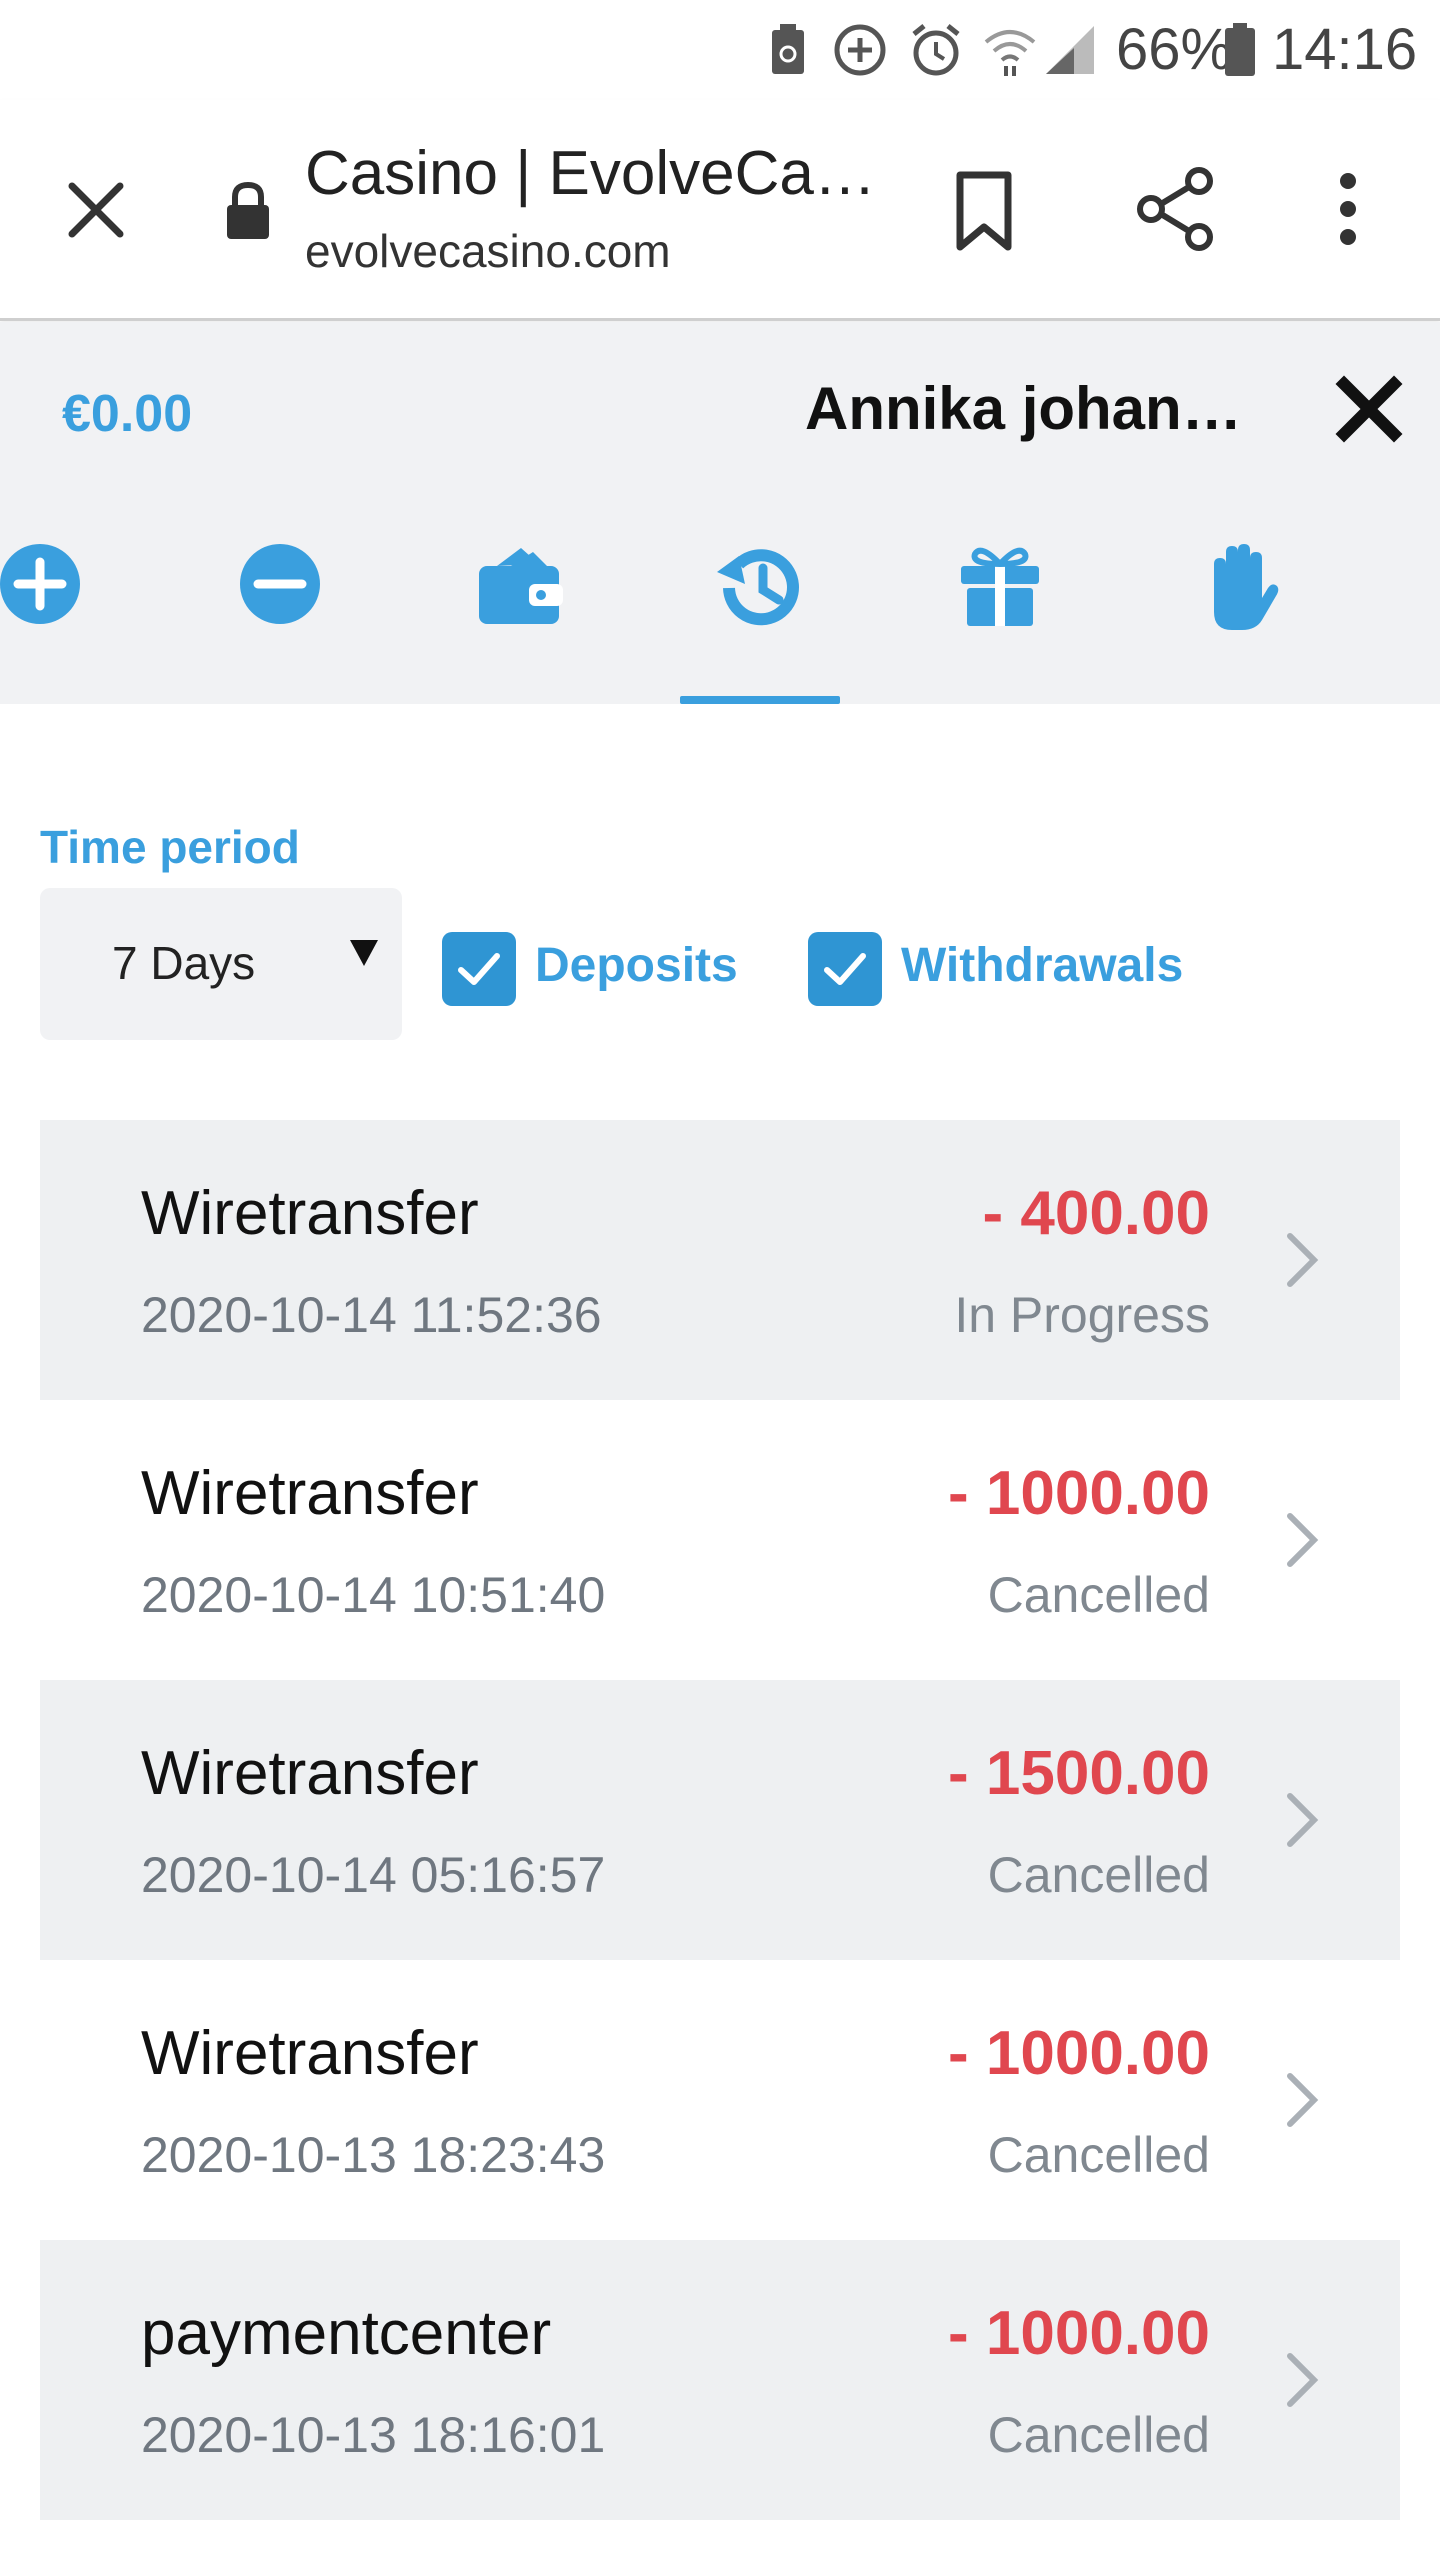 This screenshot has width=1440, height=2560. I want to click on time-period-label: Time period, so click(170, 847).